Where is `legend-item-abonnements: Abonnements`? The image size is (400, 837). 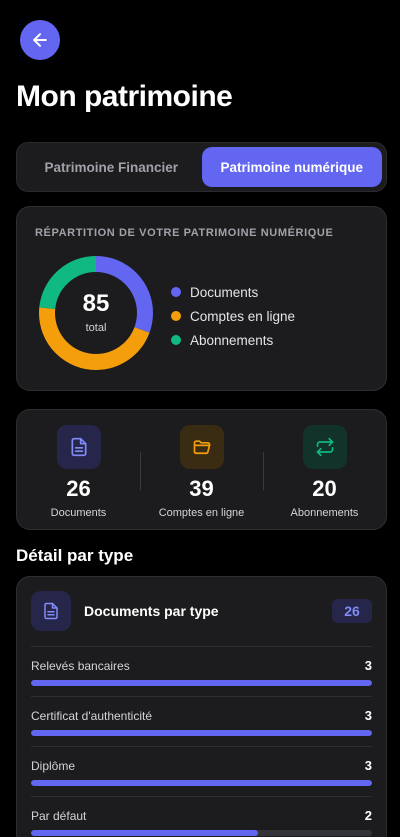
legend-item-abonnements: Abonnements is located at coordinates (233, 340).